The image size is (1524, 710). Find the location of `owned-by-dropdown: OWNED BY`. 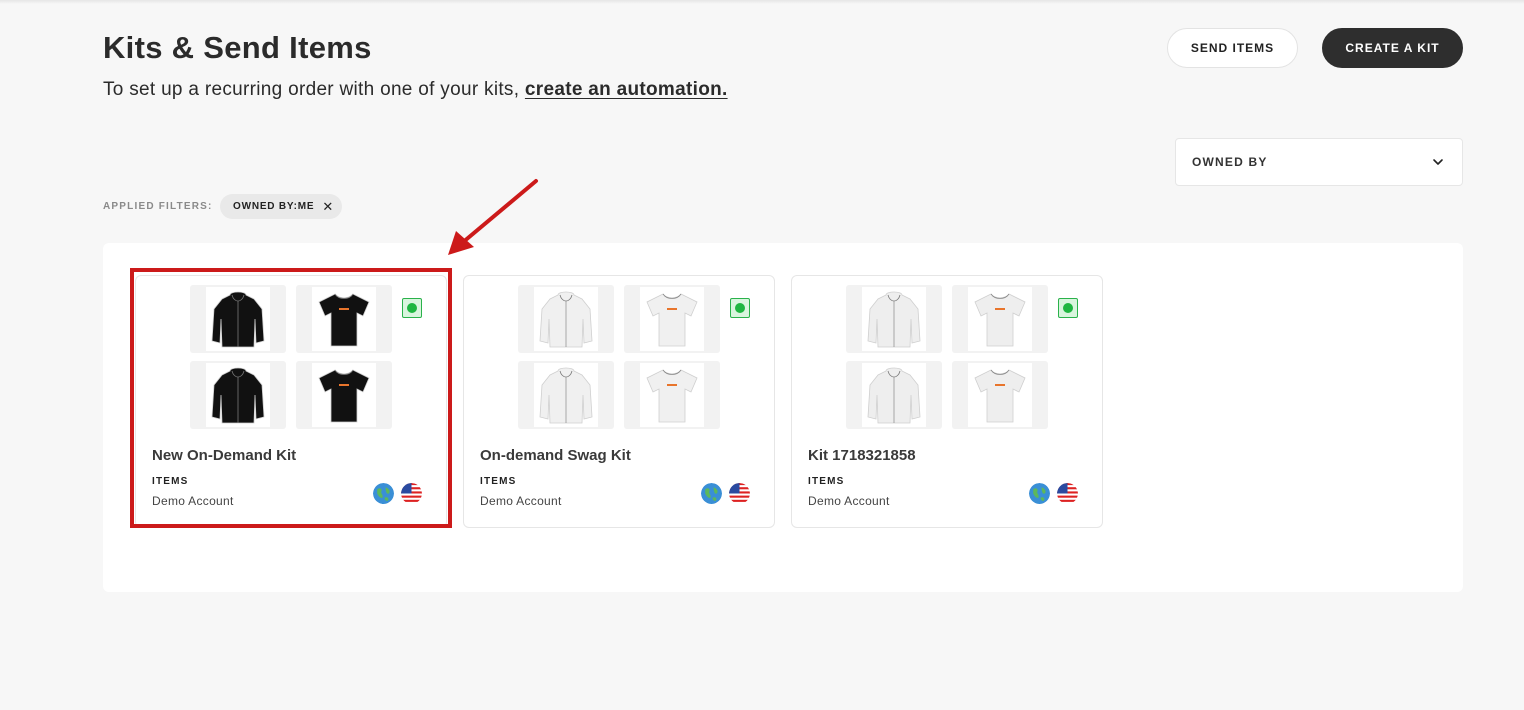

owned-by-dropdown: OWNED BY is located at coordinates (1319, 162).